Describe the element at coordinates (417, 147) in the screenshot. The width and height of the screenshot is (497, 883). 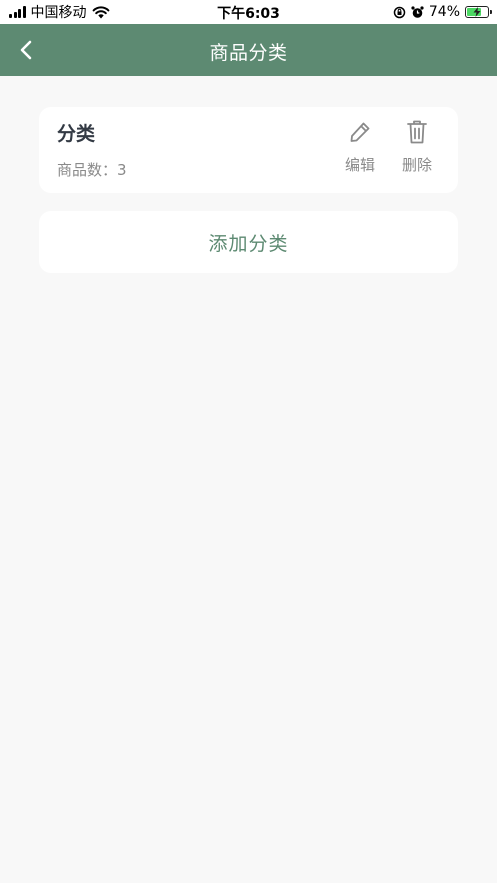
I see `delete-button: 删除` at that location.